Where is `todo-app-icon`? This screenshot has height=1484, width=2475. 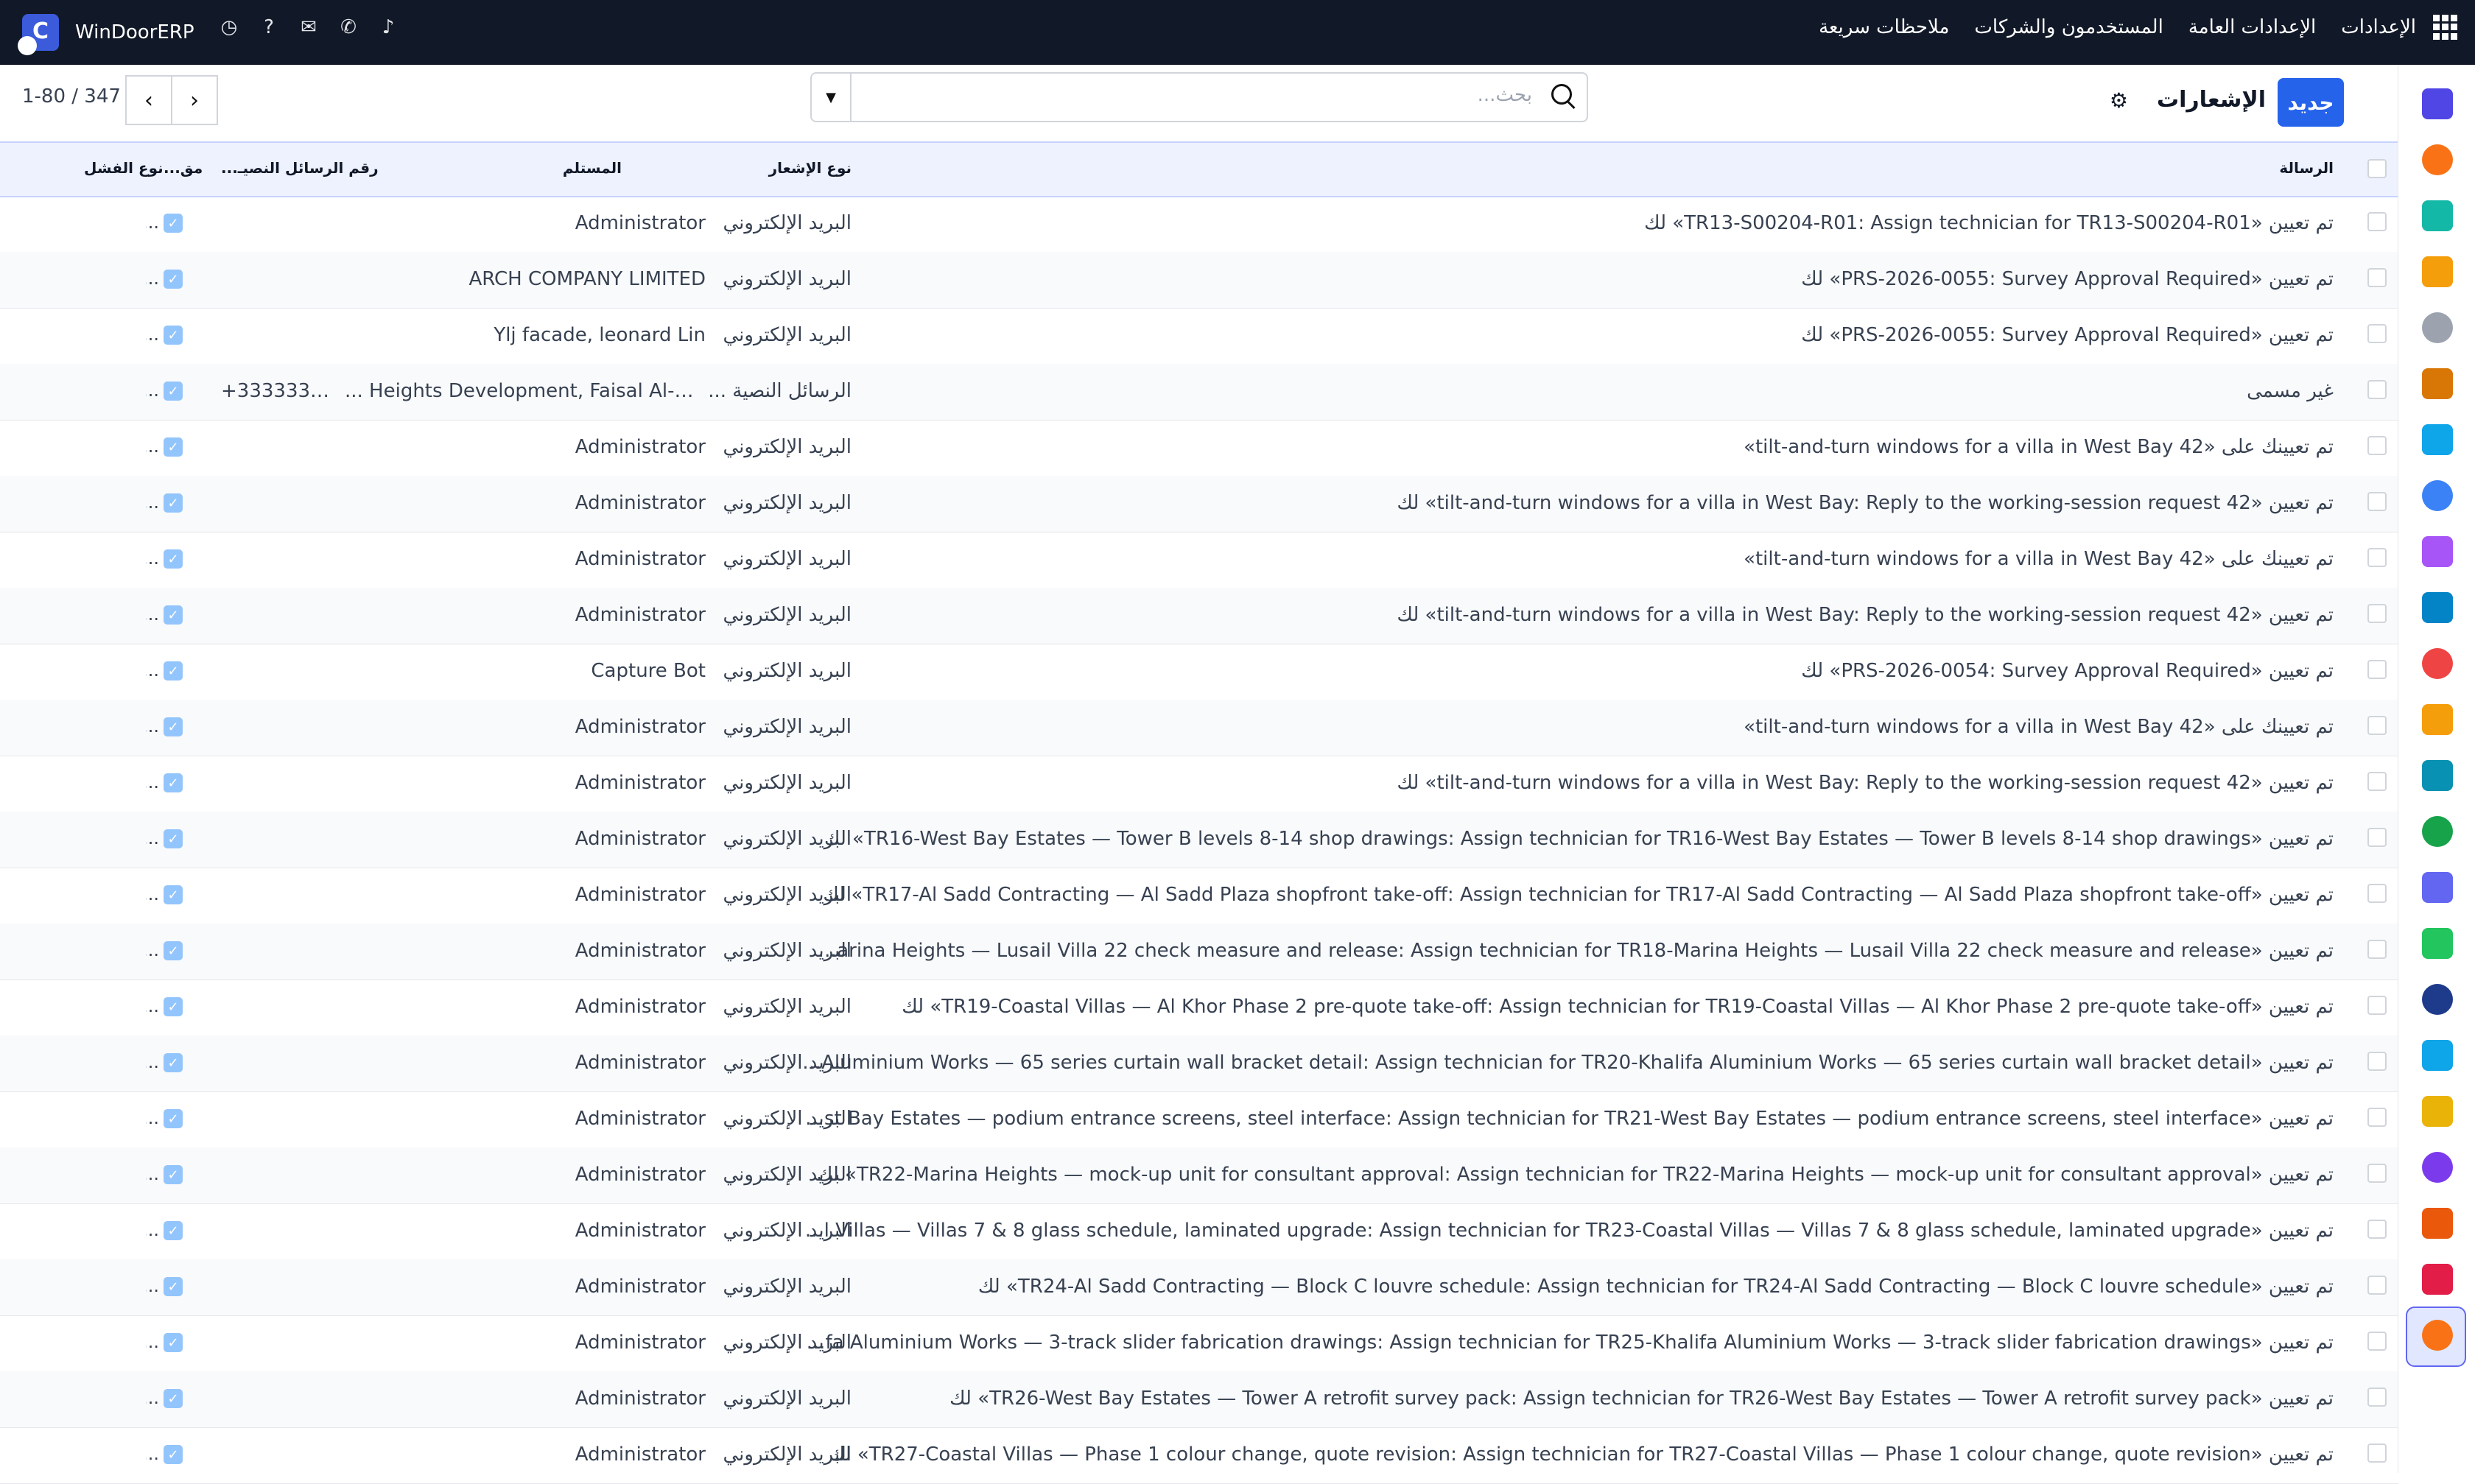 todo-app-icon is located at coordinates (2438, 440).